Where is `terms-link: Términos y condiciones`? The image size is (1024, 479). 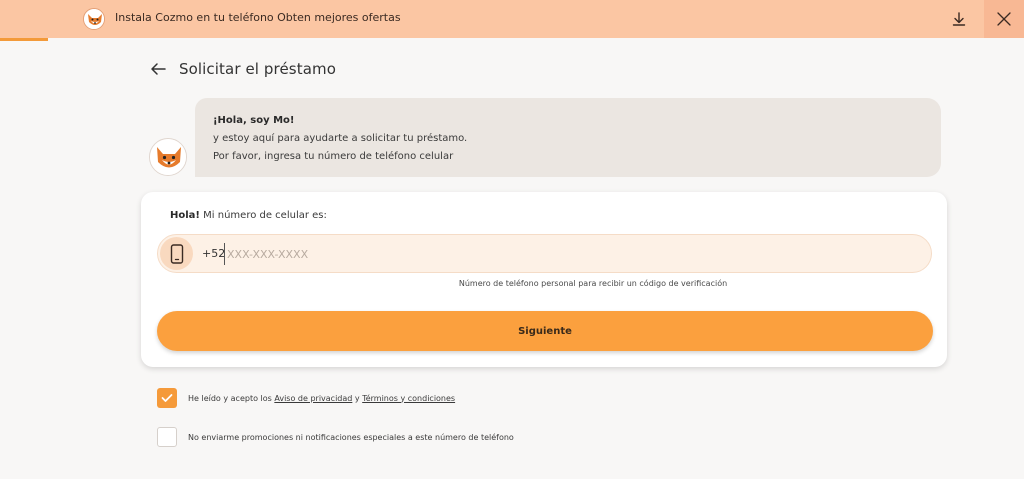 terms-link: Términos y condiciones is located at coordinates (408, 398).